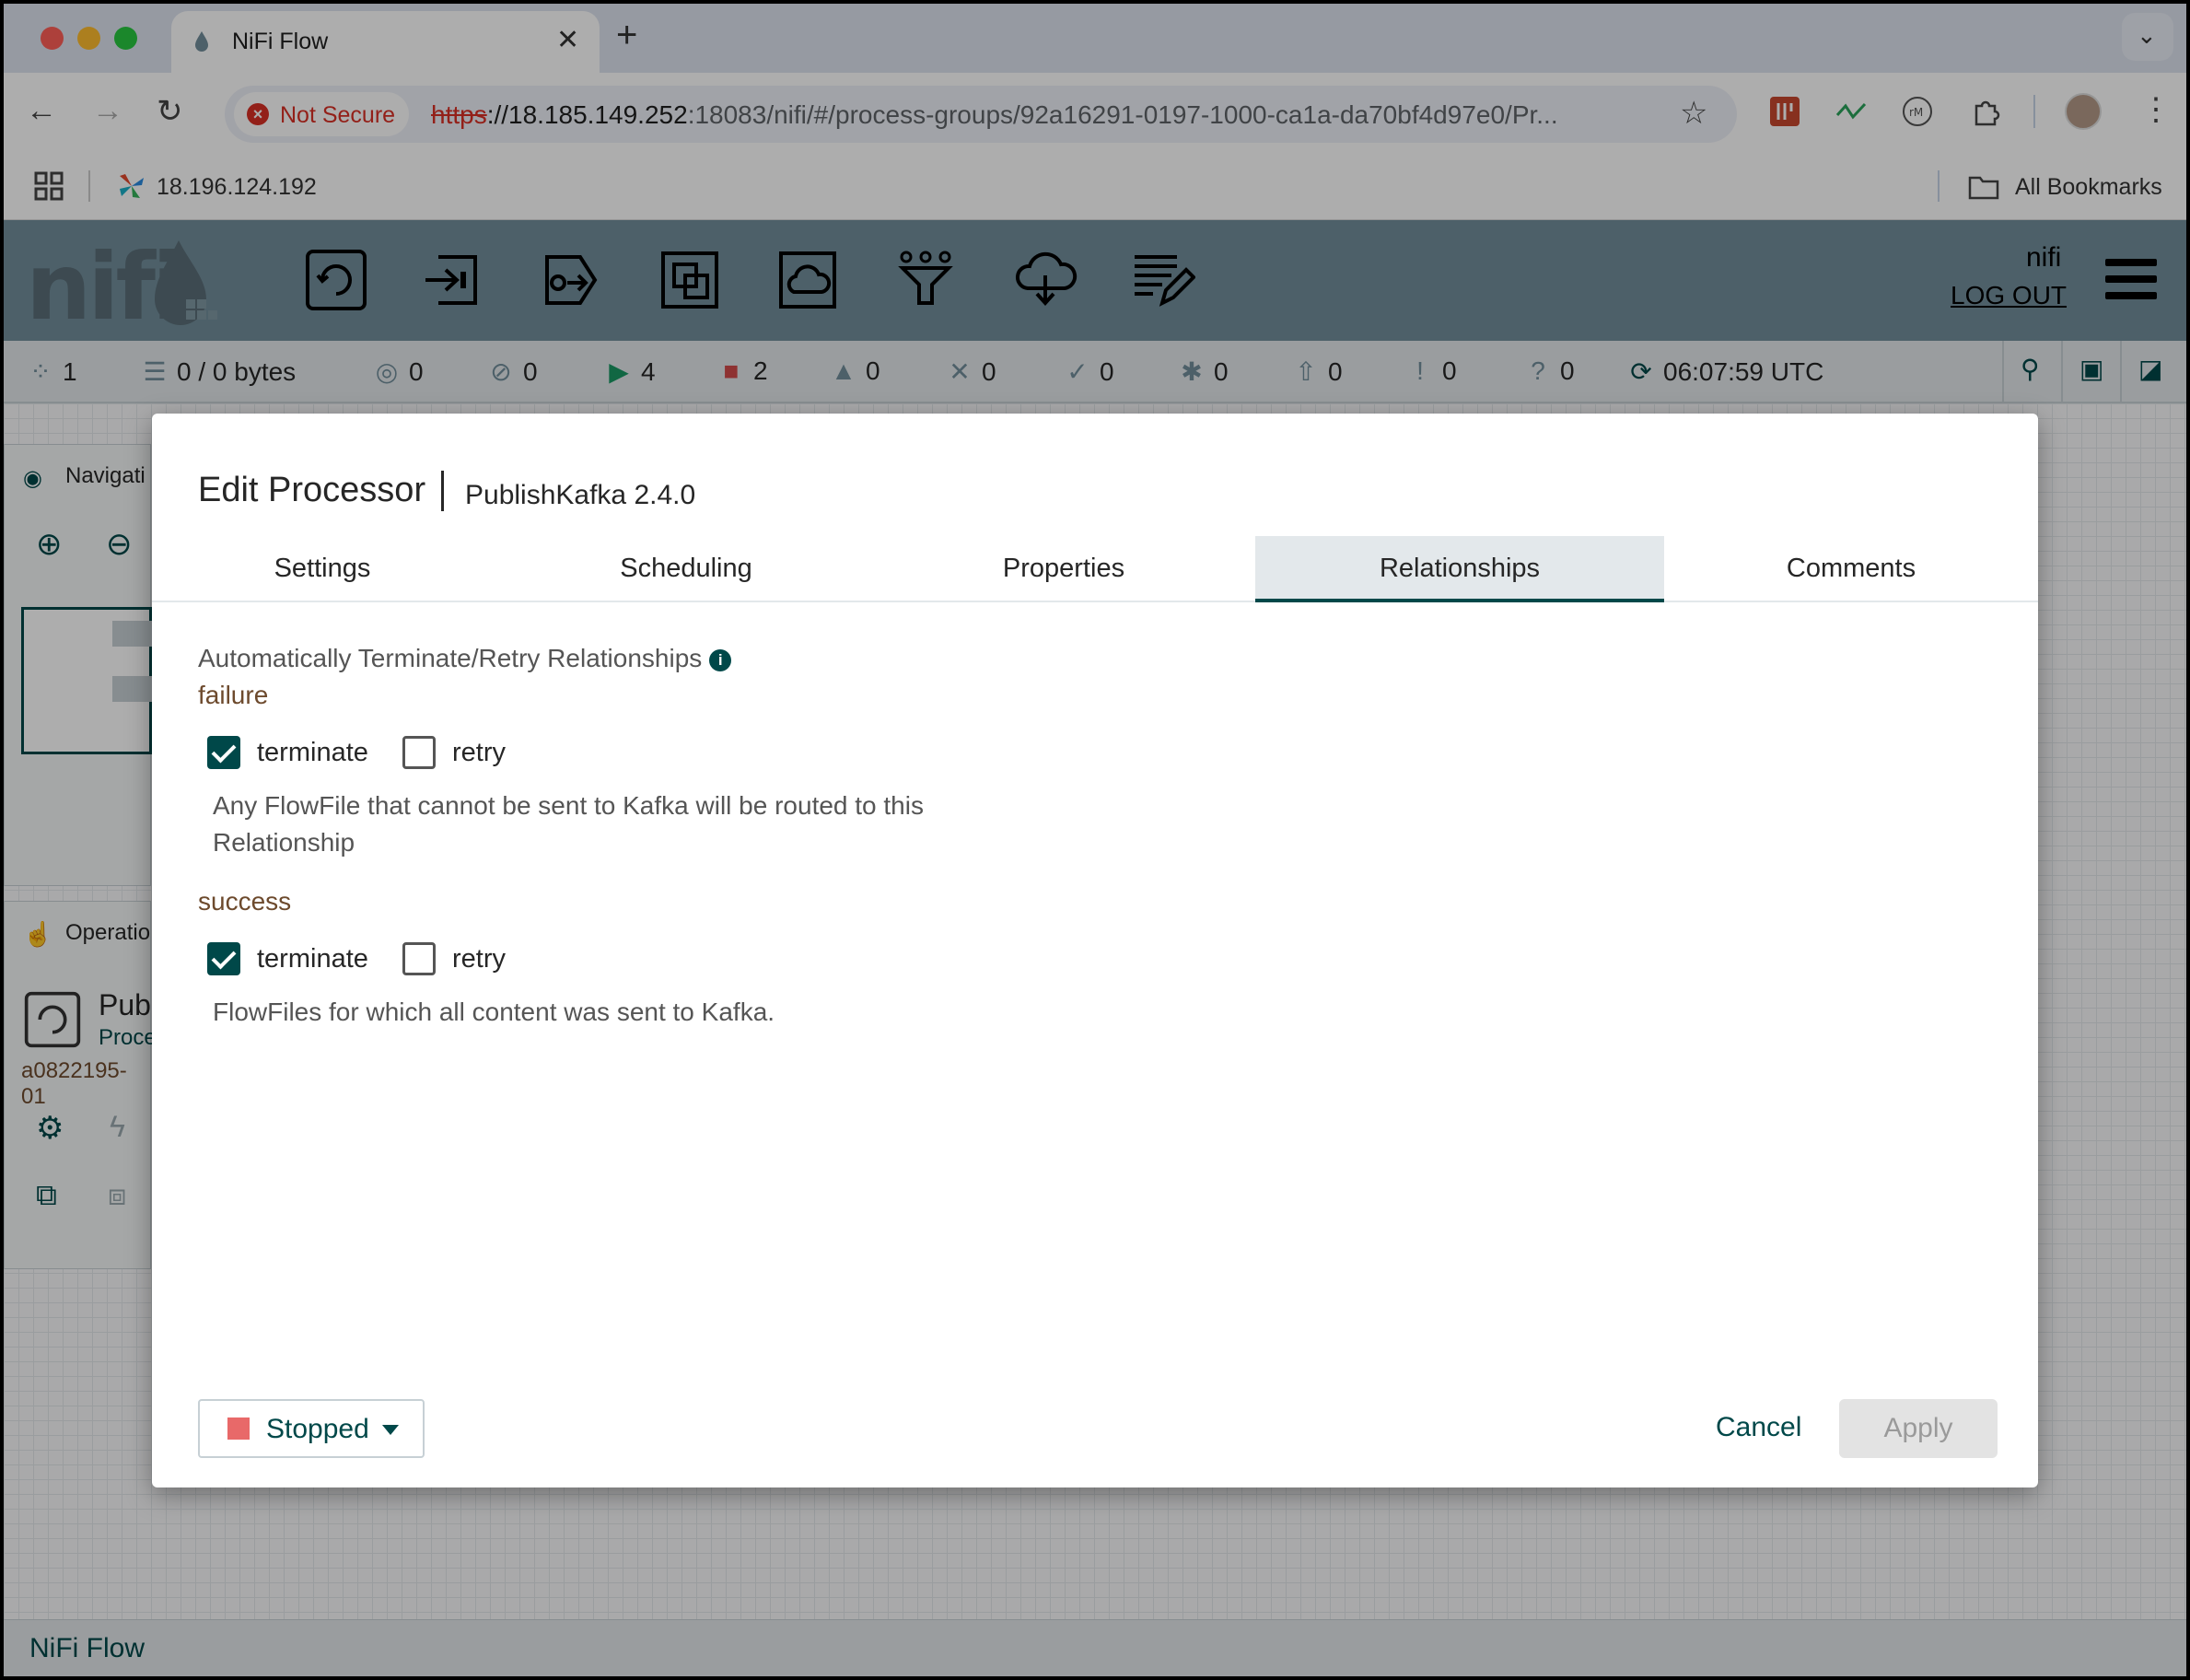  I want to click on tab-relationships: Relationships, so click(1460, 569).